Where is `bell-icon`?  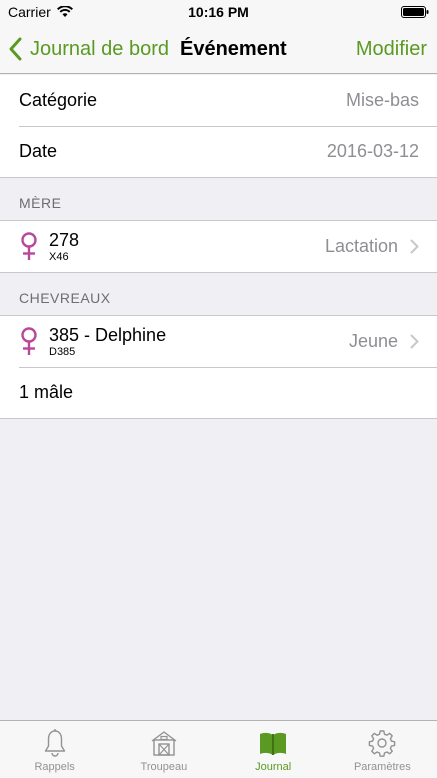
bell-icon is located at coordinates (54, 743).